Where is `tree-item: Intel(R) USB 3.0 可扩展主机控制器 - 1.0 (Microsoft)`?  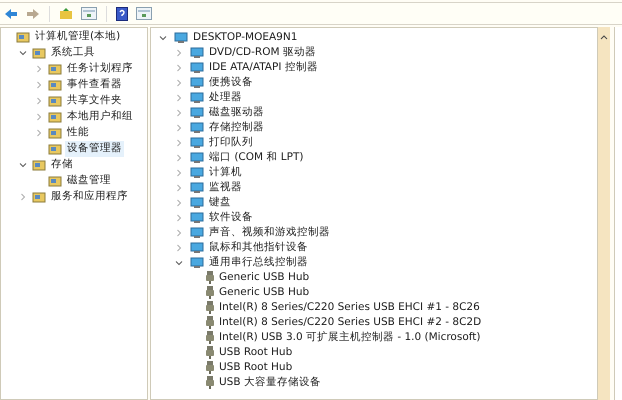 tree-item: Intel(R) USB 3.0 可扩展主机控制器 - 1.0 (Microsoft) is located at coordinates (349, 338).